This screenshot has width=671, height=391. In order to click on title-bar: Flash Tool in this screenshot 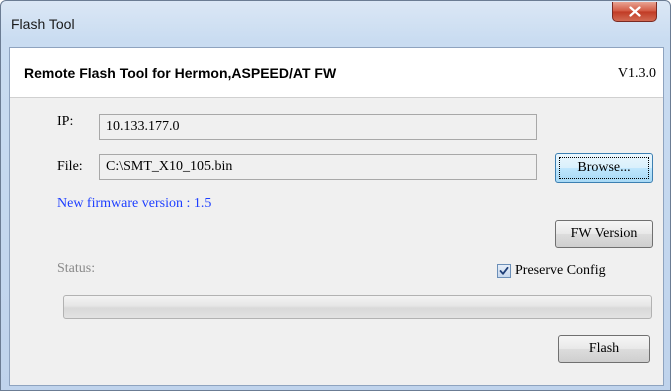, I will do `click(335, 23)`.